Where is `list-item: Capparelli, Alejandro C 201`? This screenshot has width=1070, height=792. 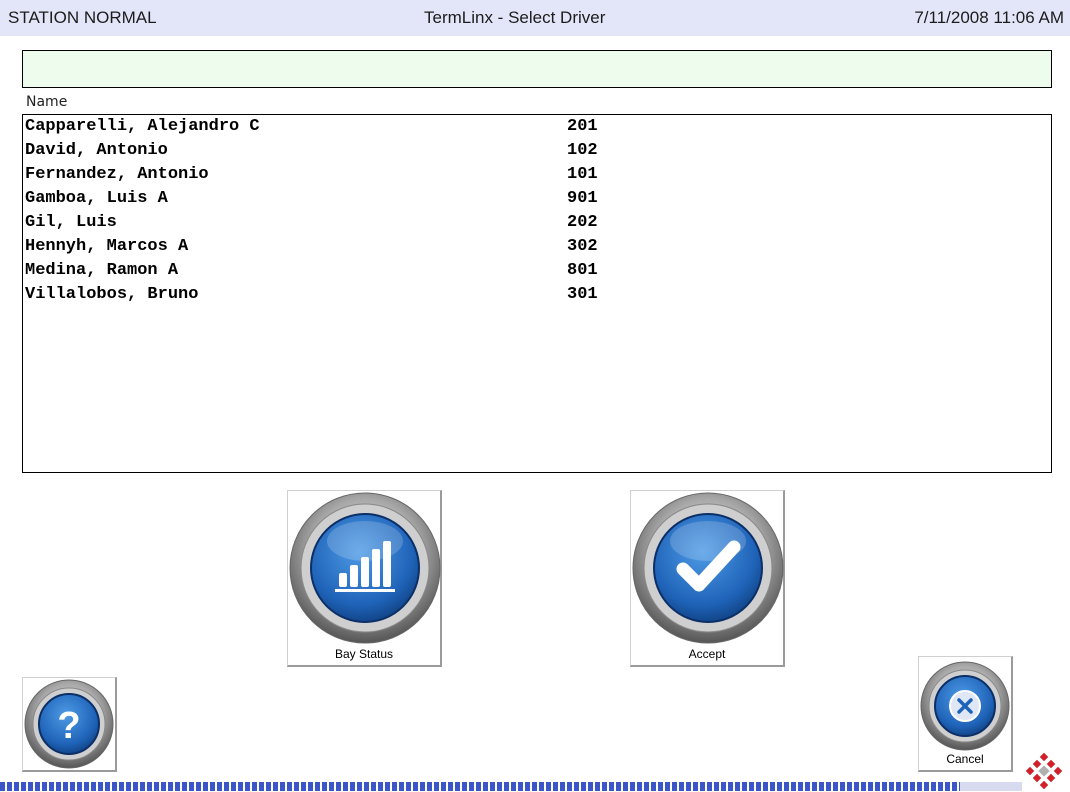
list-item: Capparelli, Alejandro C 201 is located at coordinates (537, 127).